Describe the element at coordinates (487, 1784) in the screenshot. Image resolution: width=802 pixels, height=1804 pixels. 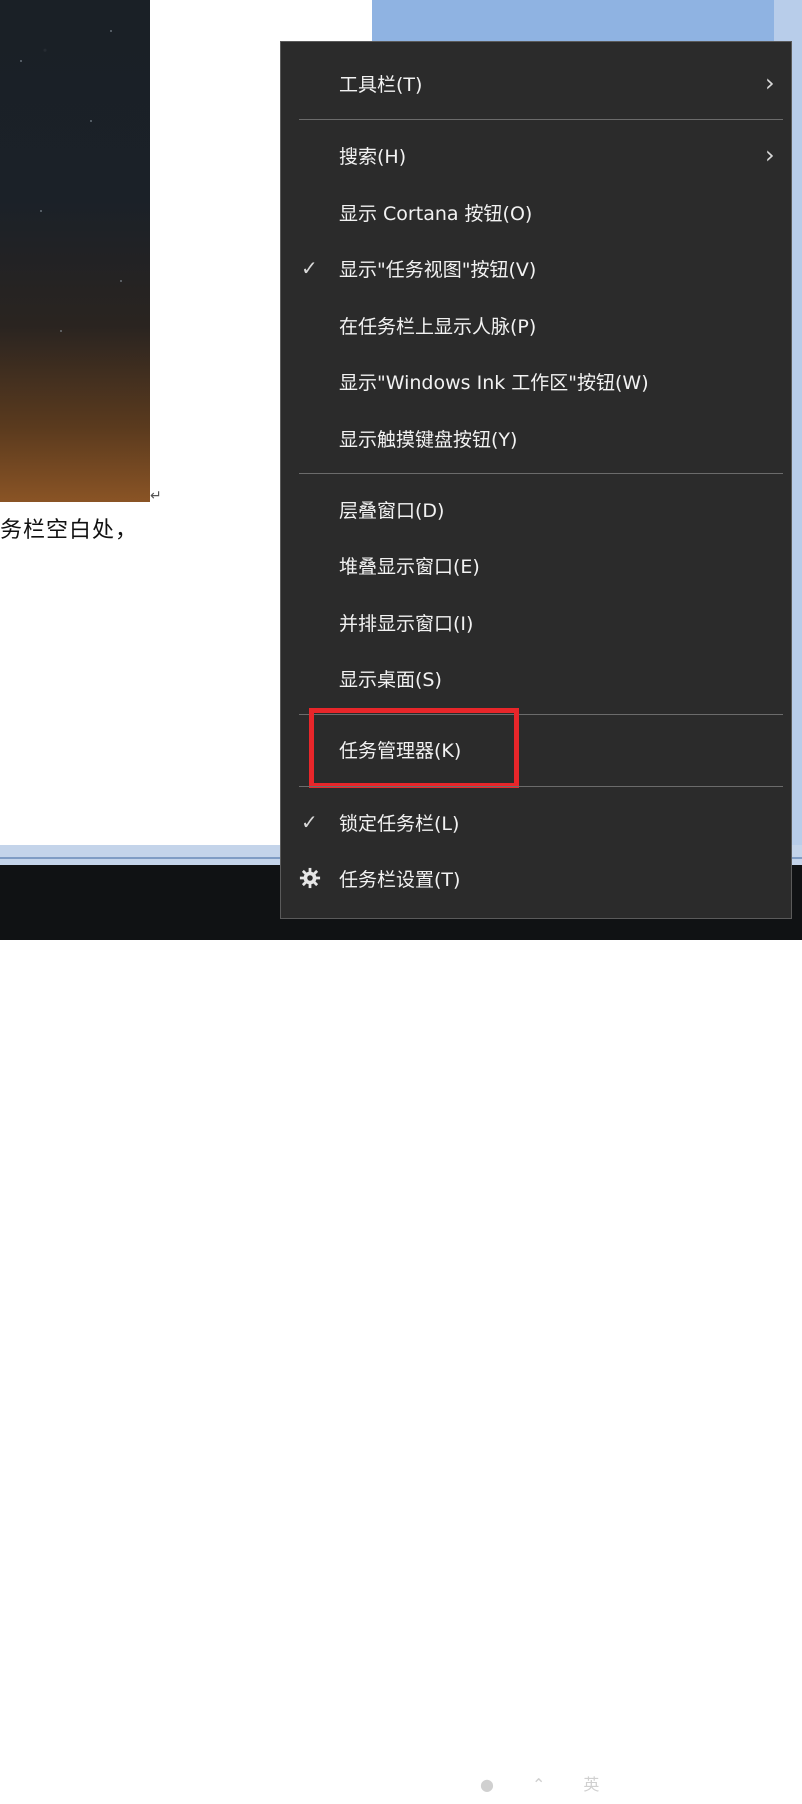
I see `tray-person-icon: ●` at that location.